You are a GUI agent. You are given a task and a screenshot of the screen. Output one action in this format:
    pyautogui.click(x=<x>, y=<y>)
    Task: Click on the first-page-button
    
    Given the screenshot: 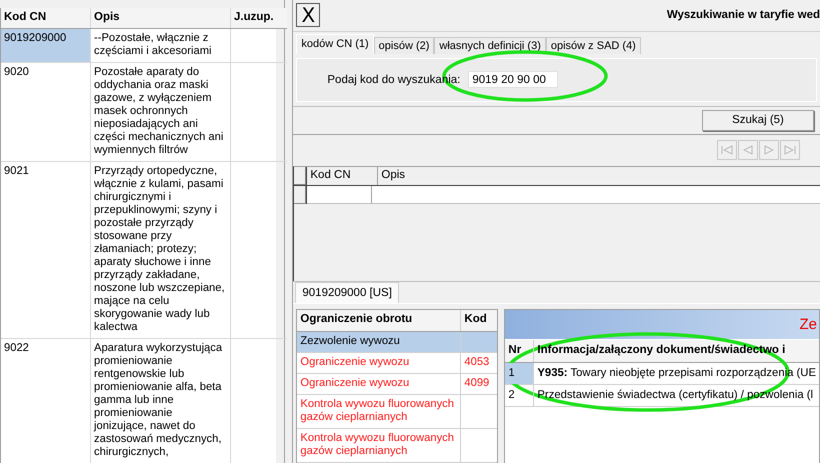 What is the action you would take?
    pyautogui.click(x=727, y=150)
    